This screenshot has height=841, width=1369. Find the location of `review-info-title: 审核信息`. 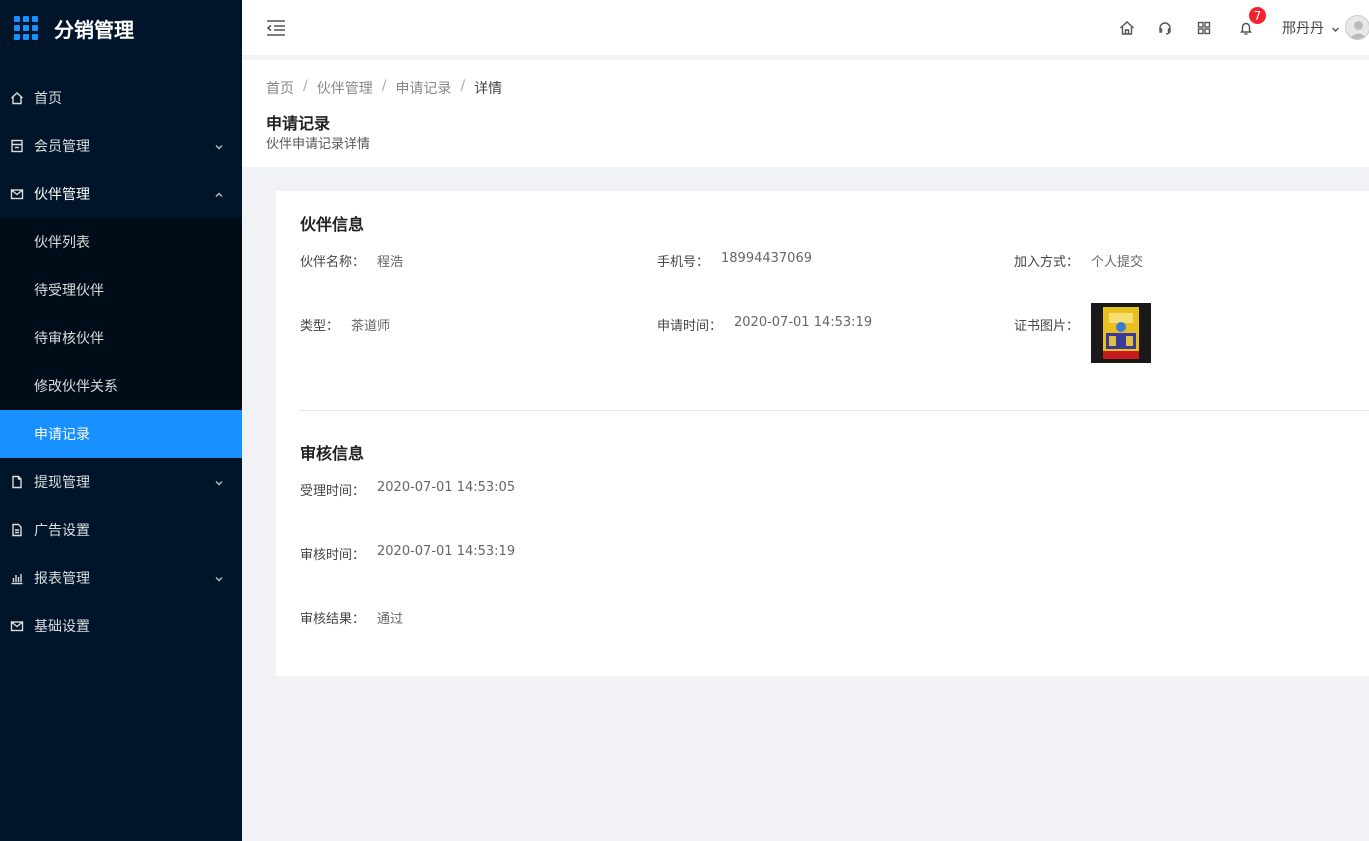

review-info-title: 审核信息 is located at coordinates (332, 453).